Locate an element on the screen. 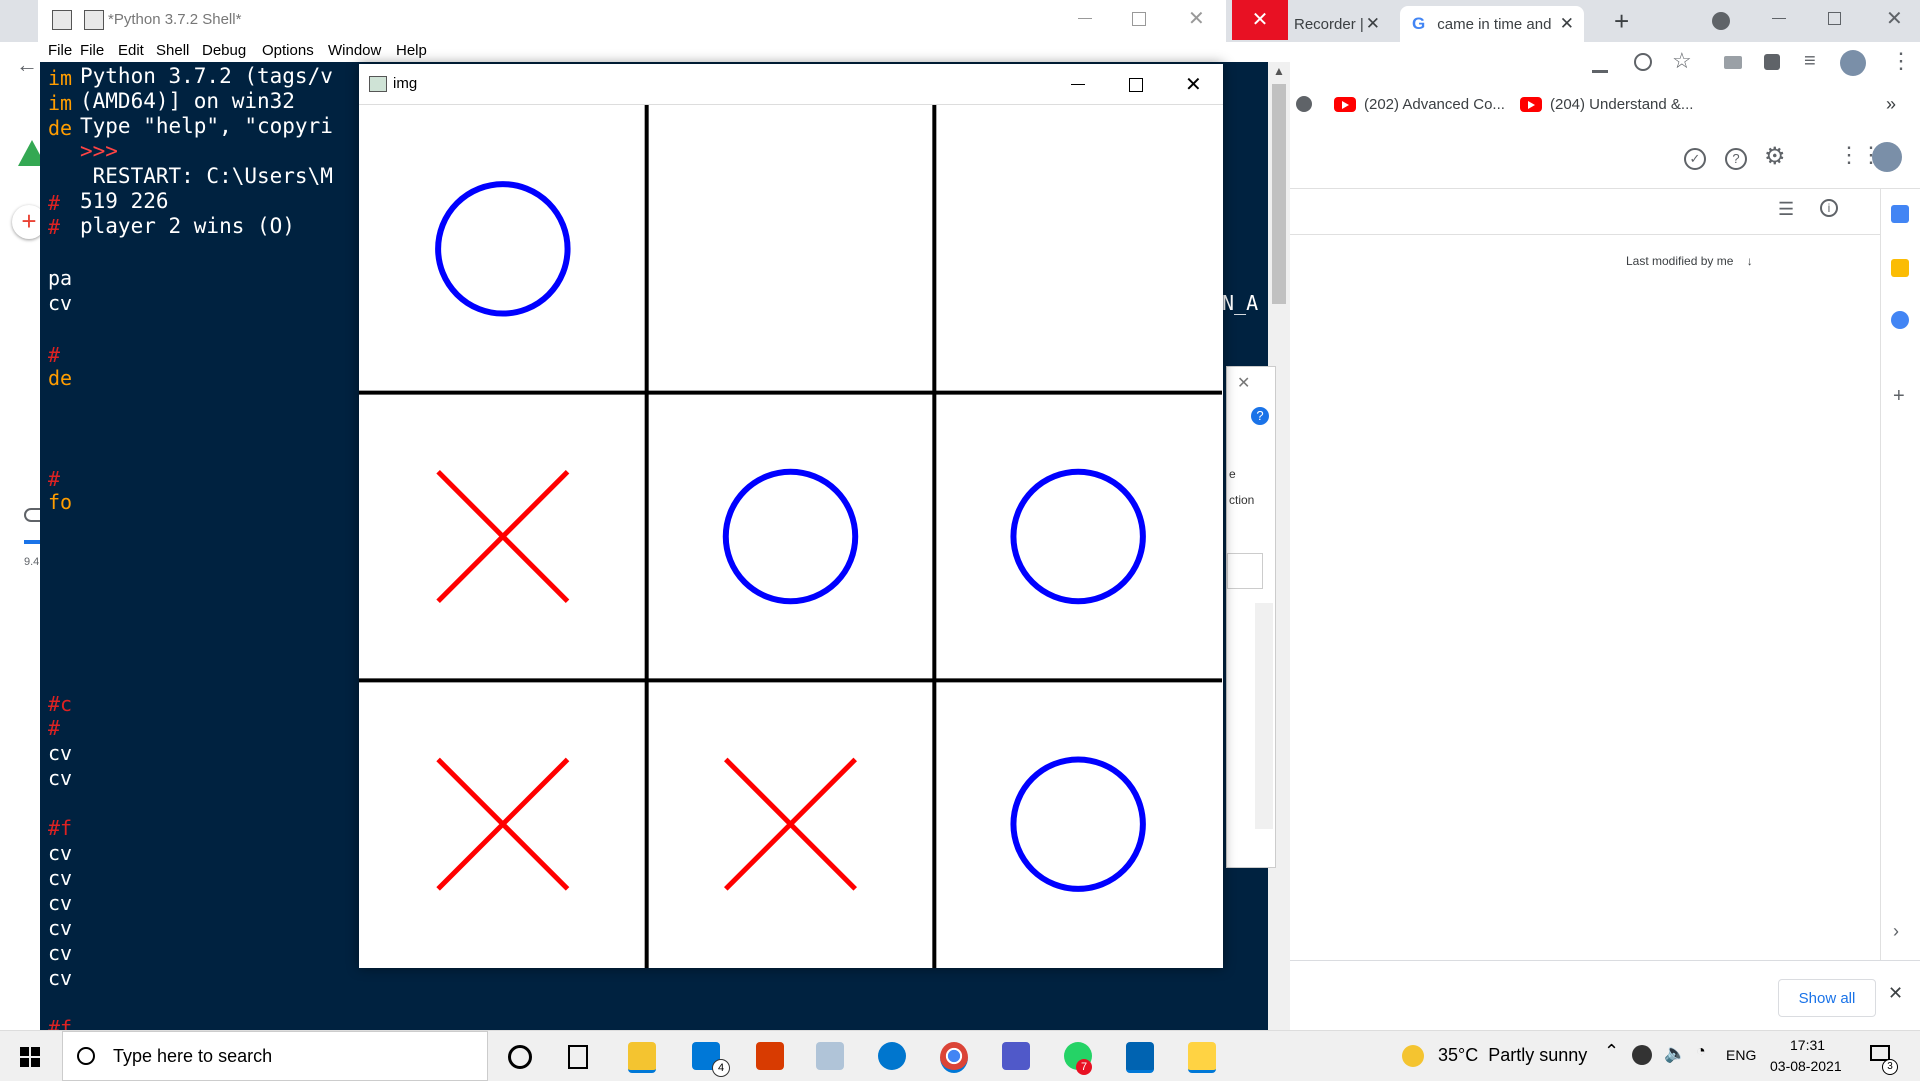 The height and width of the screenshot is (1081, 1920). shell-line: Type "help", "copyri is located at coordinates (206, 126).